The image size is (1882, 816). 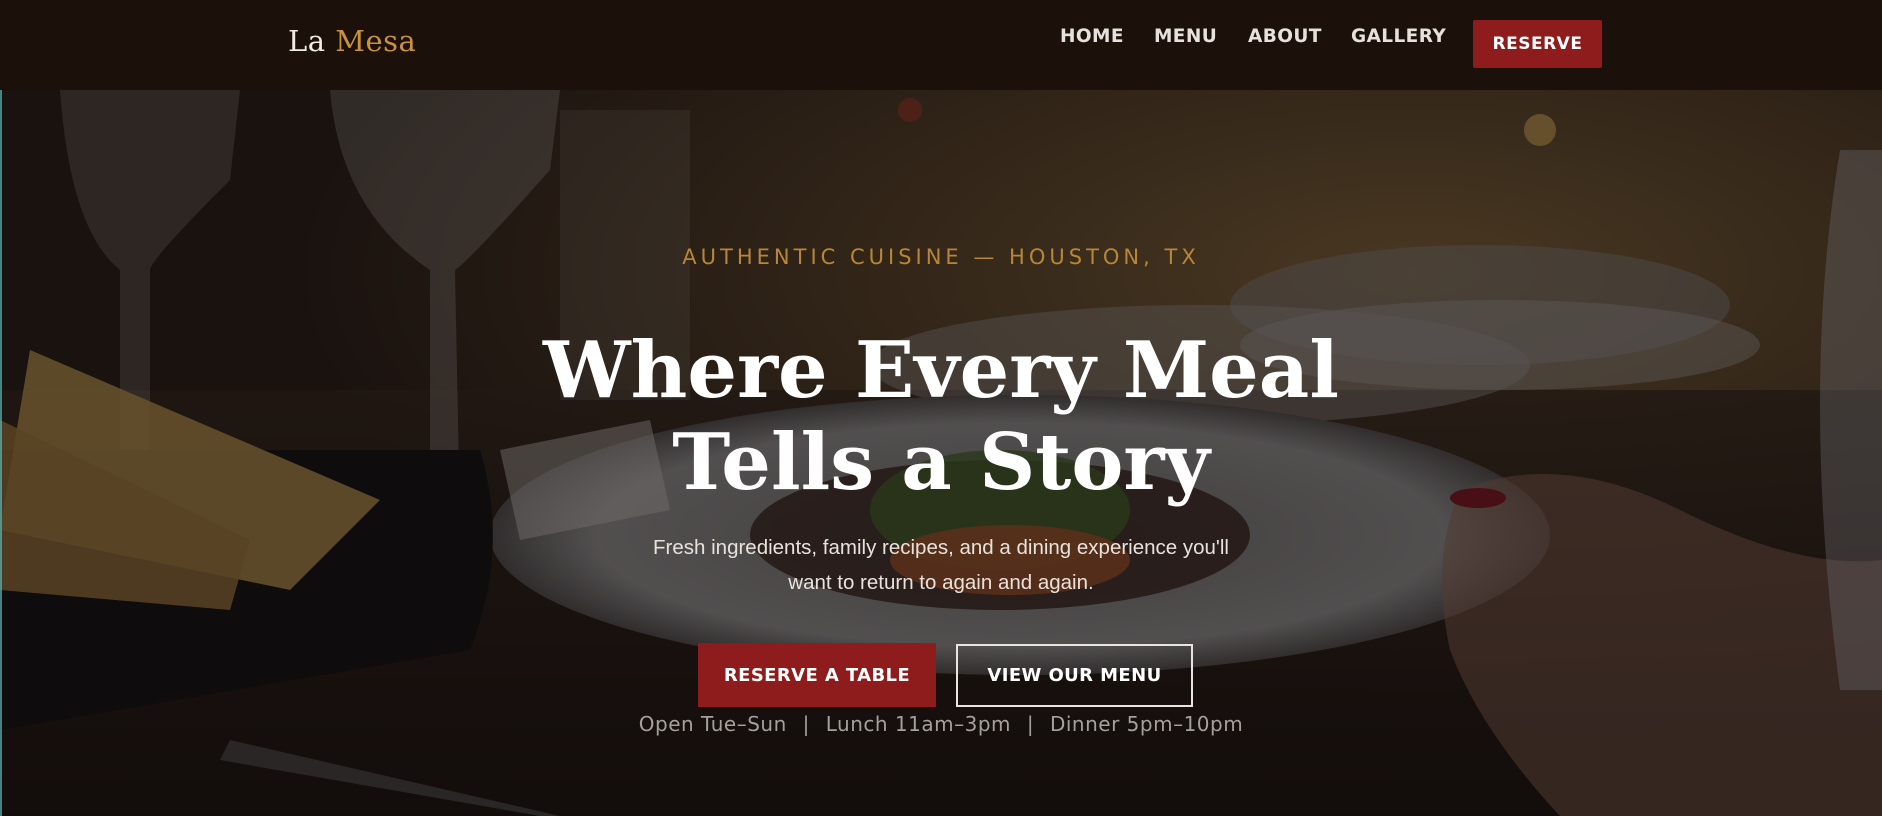 I want to click on brand-name-first: La, so click(x=307, y=41).